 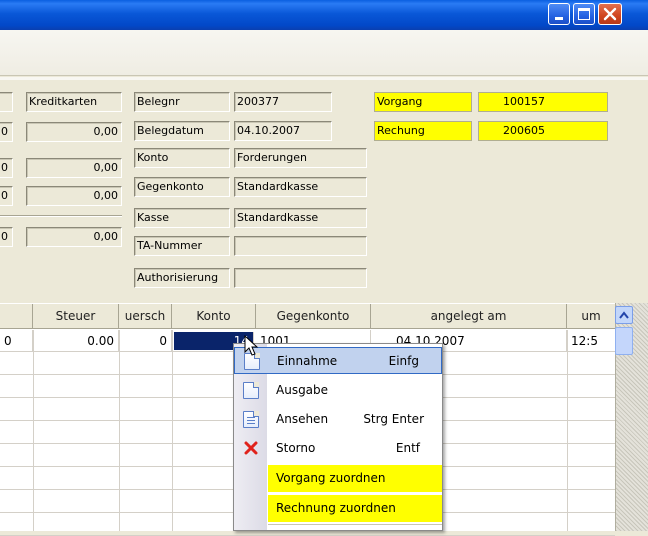 What do you see at coordinates (423, 102) in the screenshot?
I see `vorgang-label: Vorgang` at bounding box center [423, 102].